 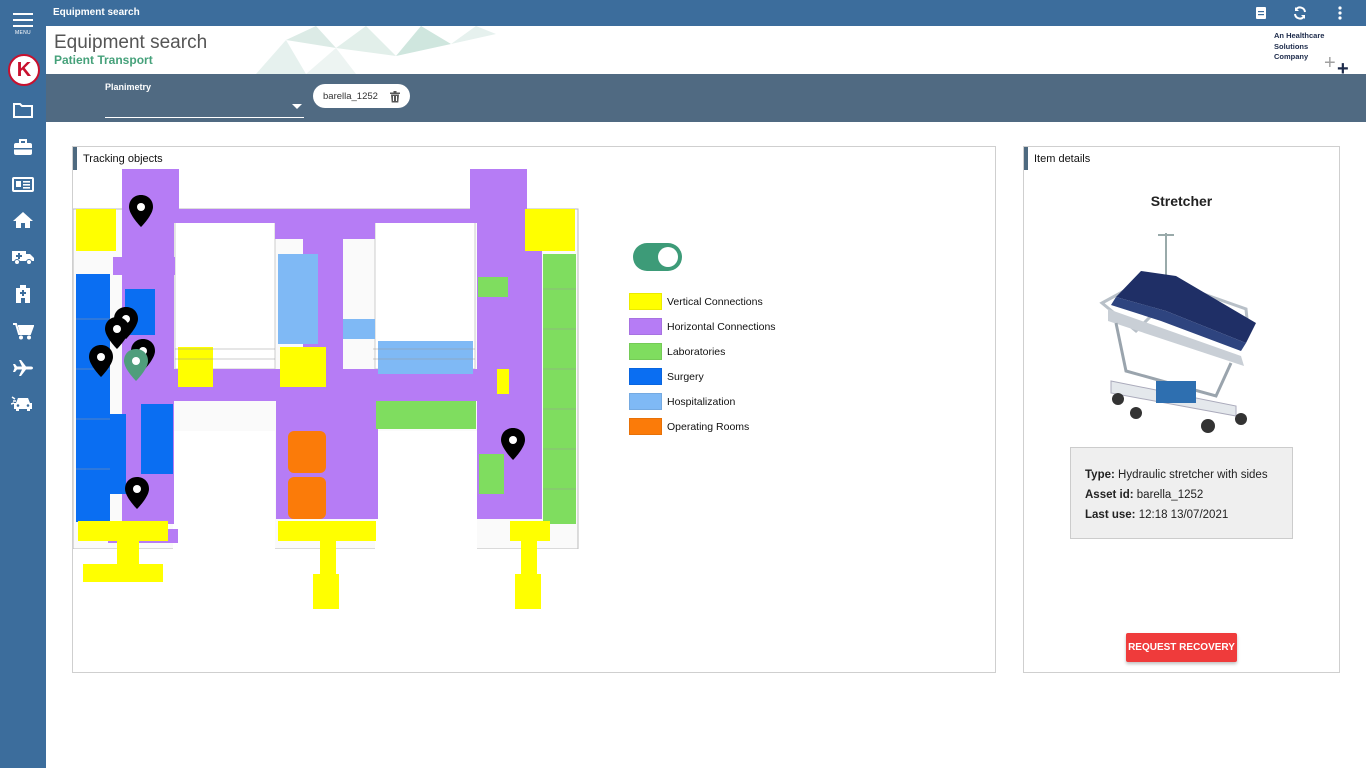 What do you see at coordinates (715, 301) in the screenshot?
I see `legend-label: Vertical Connections` at bounding box center [715, 301].